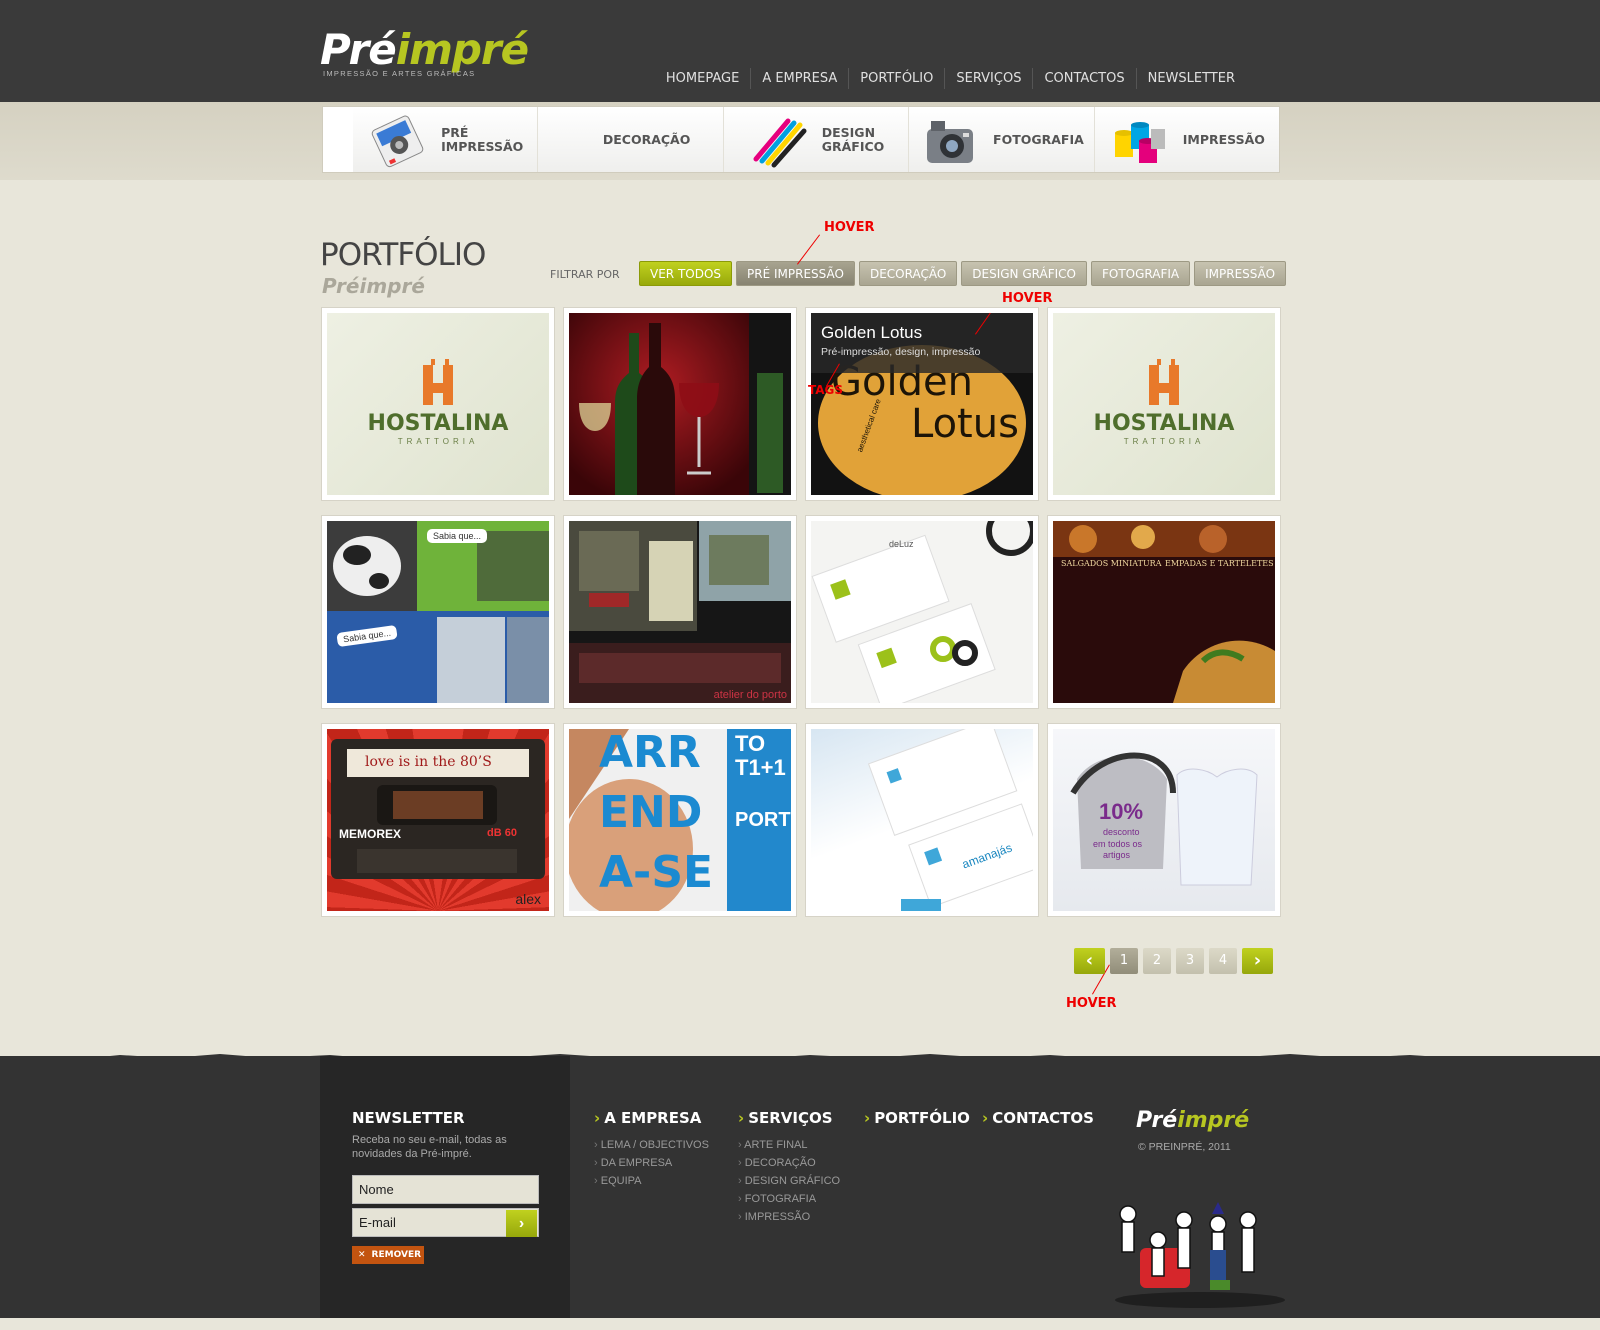 The width and height of the screenshot is (1600, 1330). I want to click on category-label: PRÉ IMPRESSÃO, so click(482, 139).